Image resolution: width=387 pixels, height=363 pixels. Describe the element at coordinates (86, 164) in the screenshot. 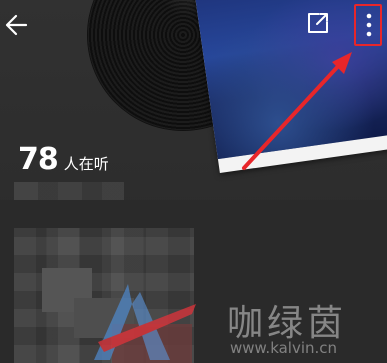

I see `listener-label: 人在听` at that location.